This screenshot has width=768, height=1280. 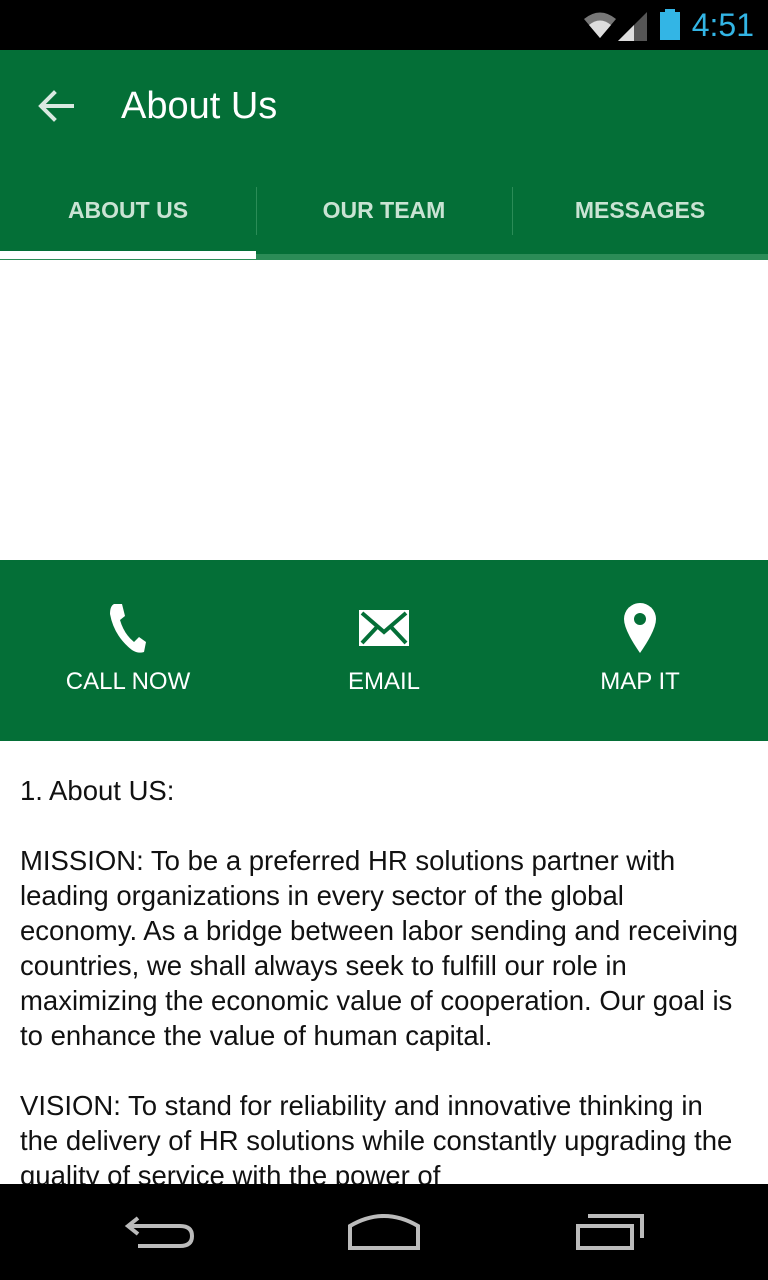 What do you see at coordinates (56, 106) in the screenshot?
I see `back-arrow-icon` at bounding box center [56, 106].